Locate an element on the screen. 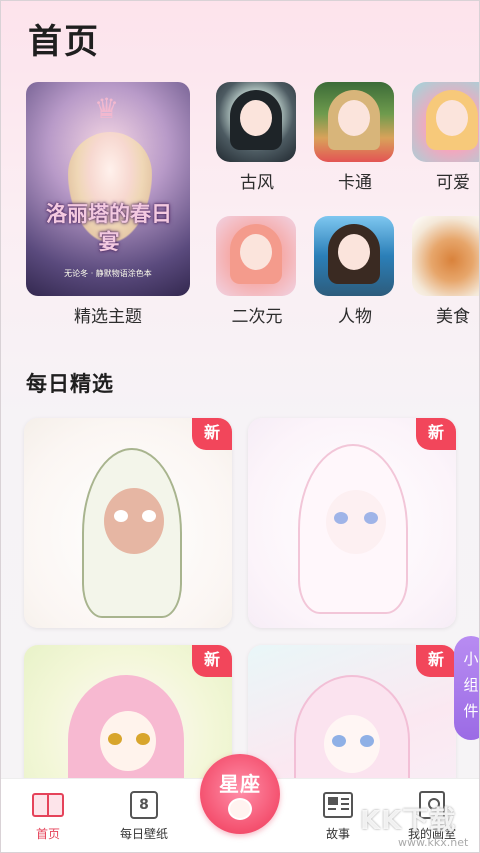  tab-label: 首页 is located at coordinates (47, 834).